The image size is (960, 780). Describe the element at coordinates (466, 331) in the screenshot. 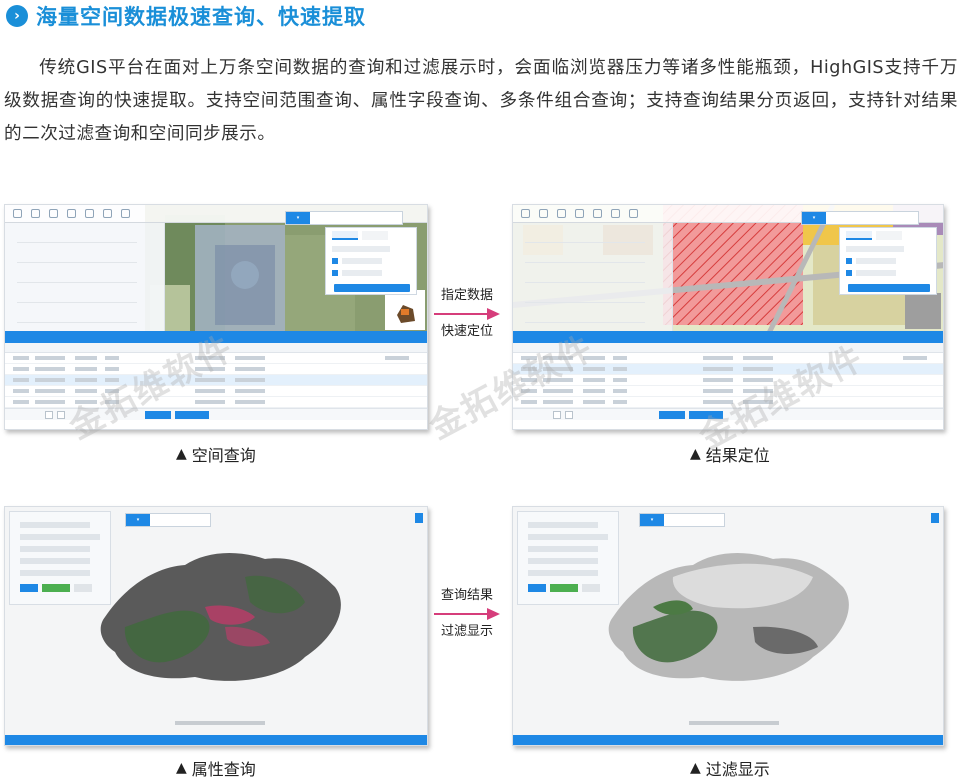

I see `arrow-label-2: 快速定位` at that location.